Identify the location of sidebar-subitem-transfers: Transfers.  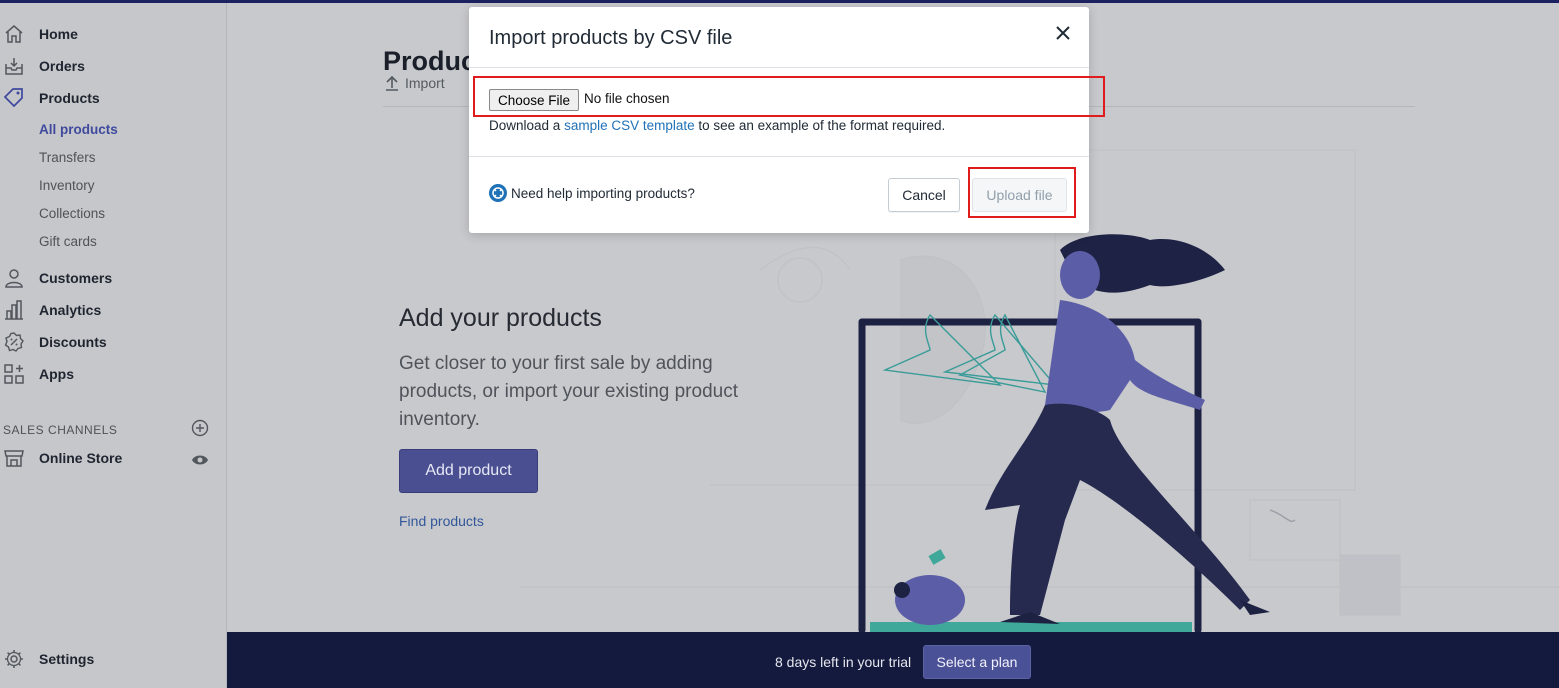
(67, 157).